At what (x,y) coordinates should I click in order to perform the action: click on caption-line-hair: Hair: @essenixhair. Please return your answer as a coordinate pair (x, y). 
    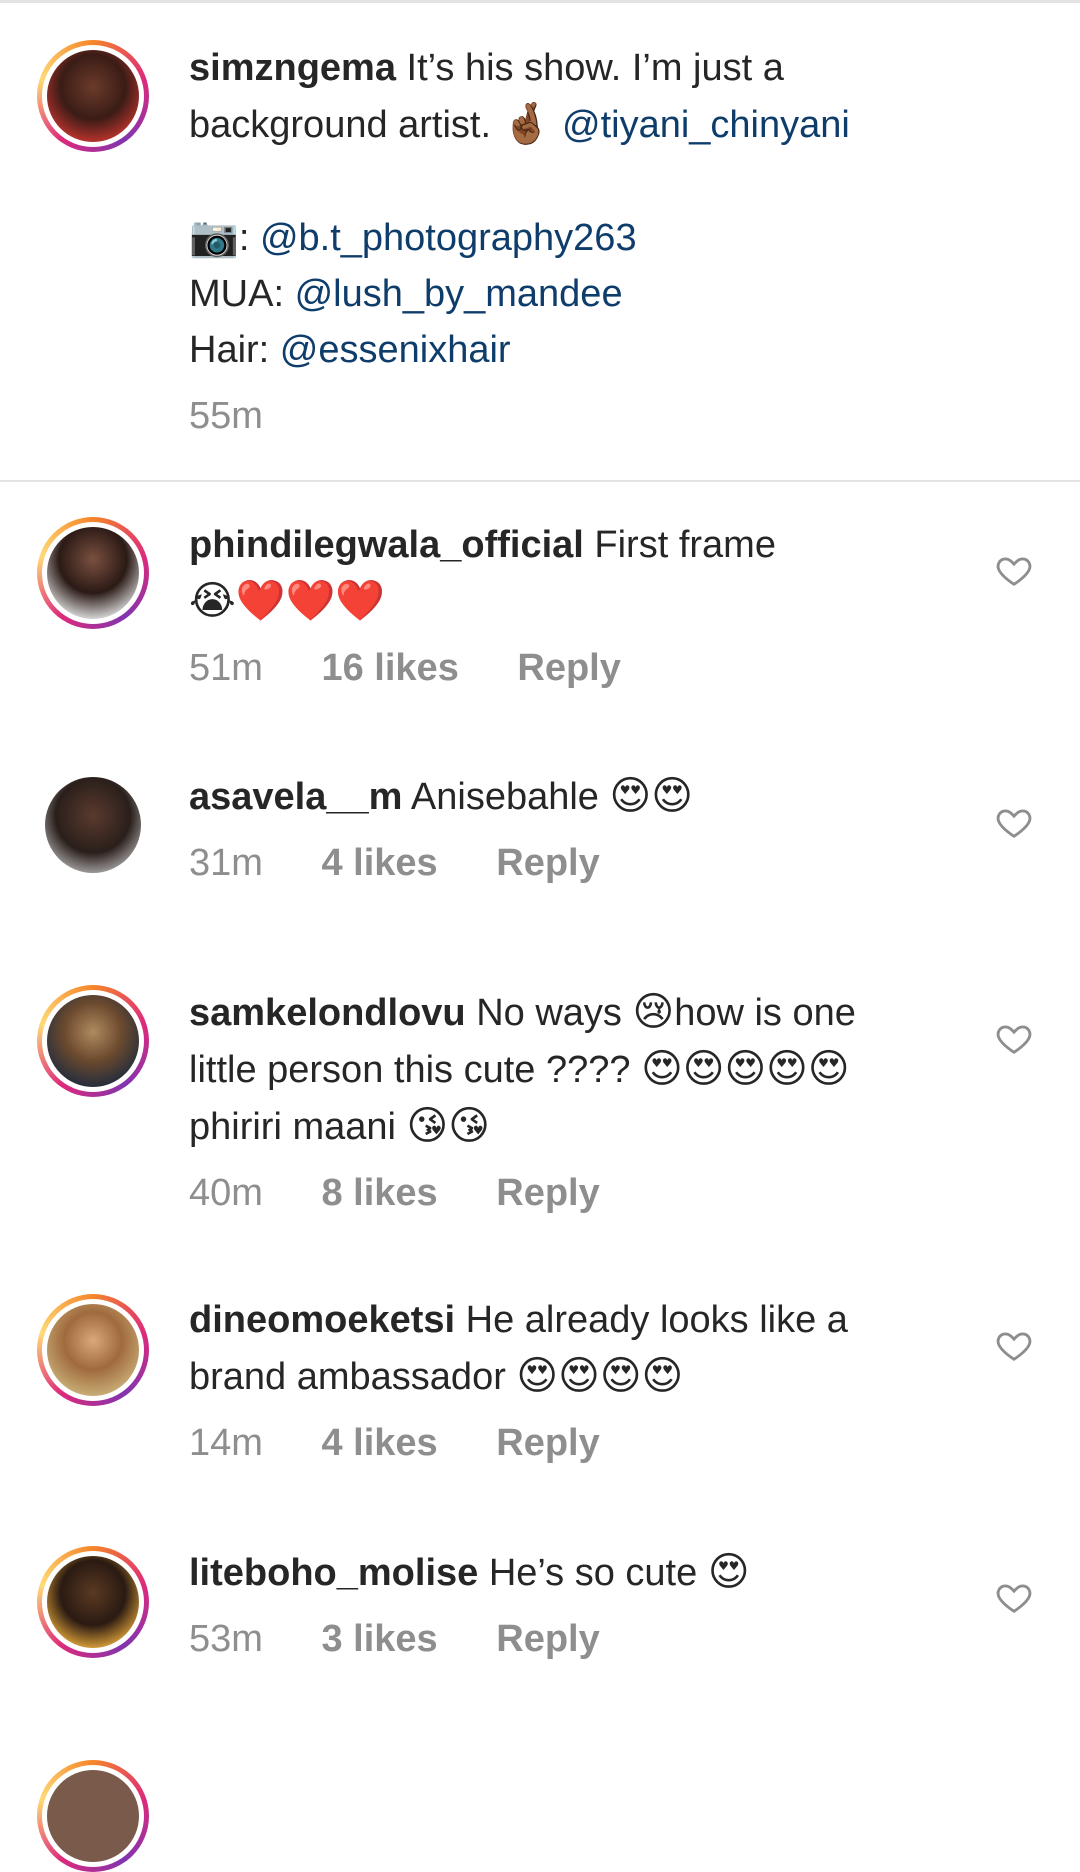
    Looking at the image, I should click on (599, 350).